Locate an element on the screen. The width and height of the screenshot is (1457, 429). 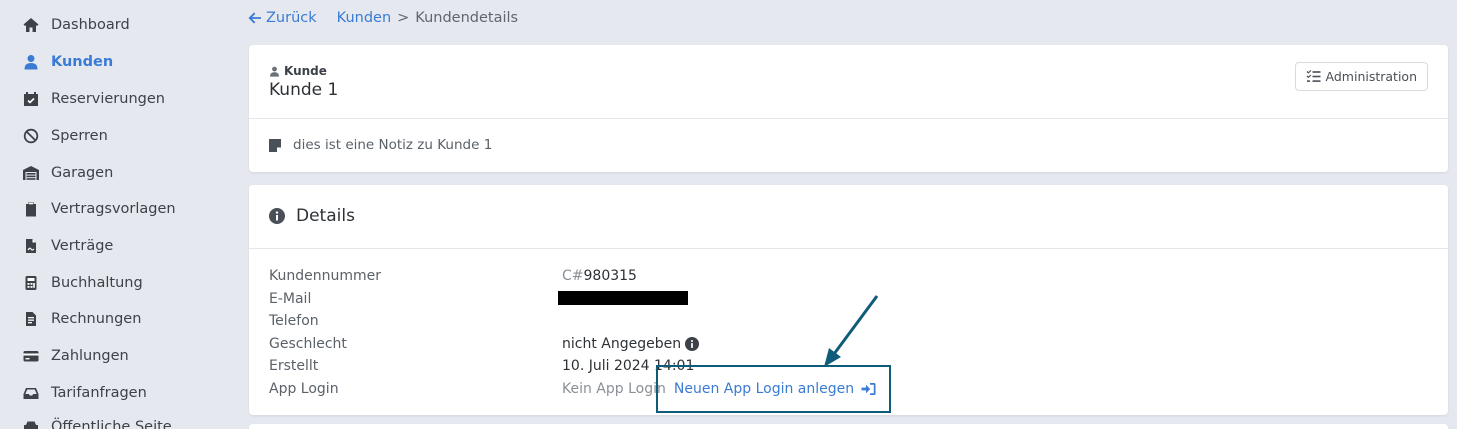
sidebar-item-vertraege: Verträge is located at coordinates (67, 246).